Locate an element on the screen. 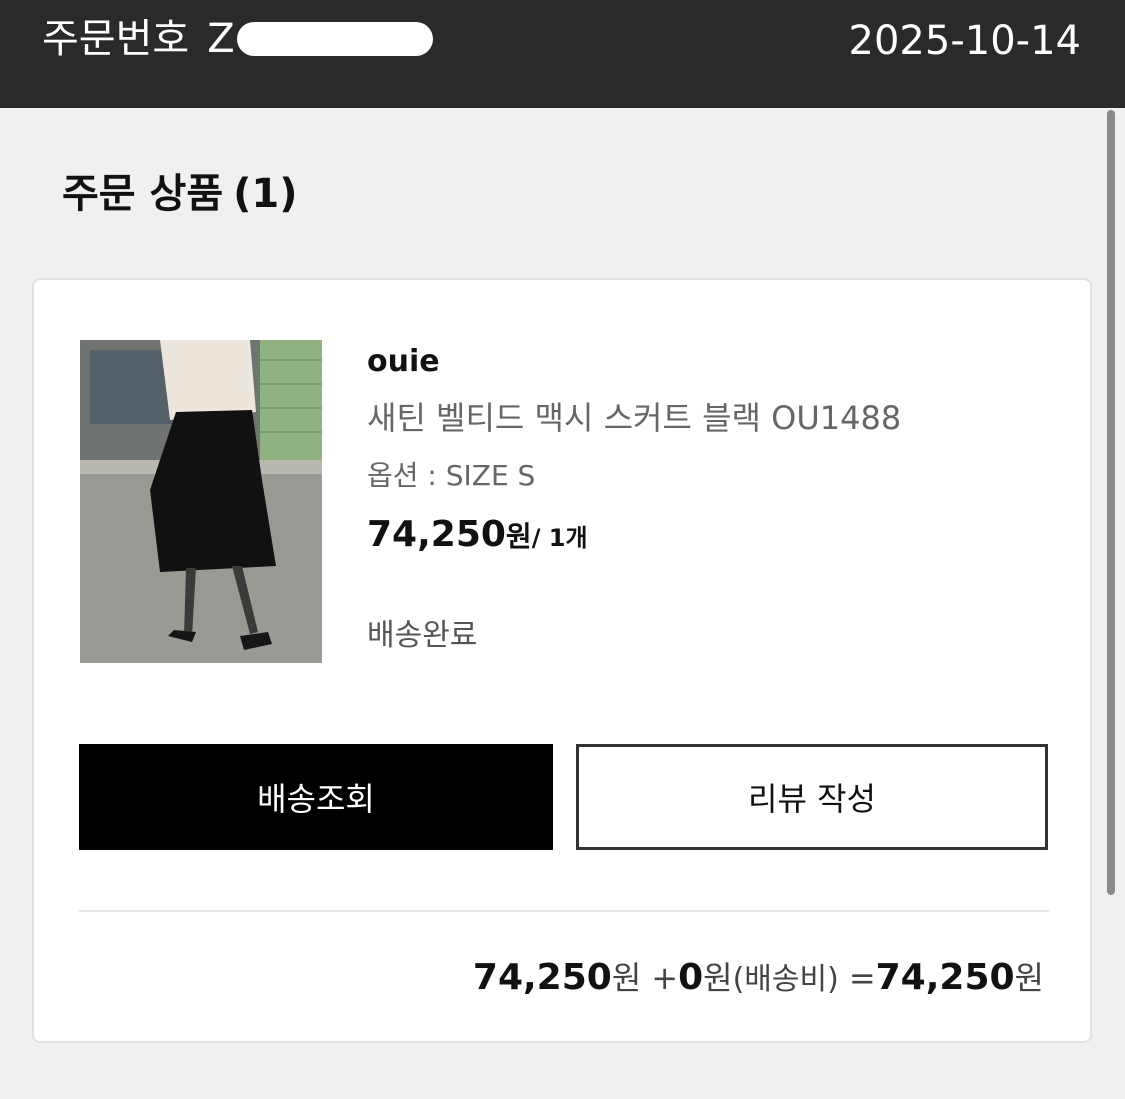  grand-total-unit: 원 is located at coordinates (1029, 978).